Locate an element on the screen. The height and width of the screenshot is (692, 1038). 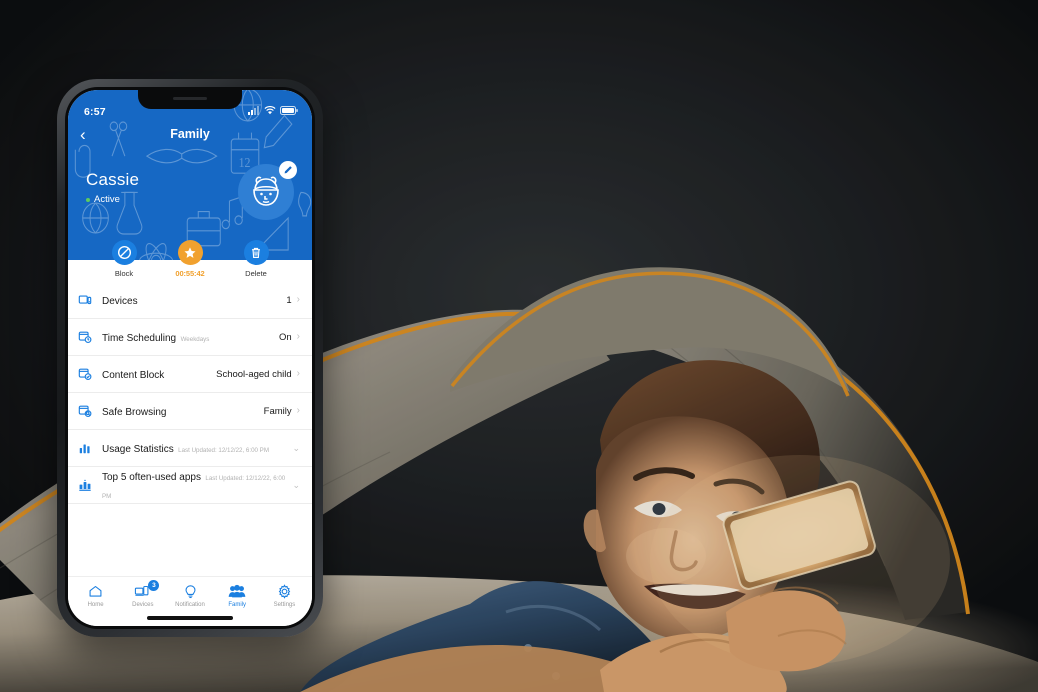
devices-icon: 3 is located at coordinates (142, 590).